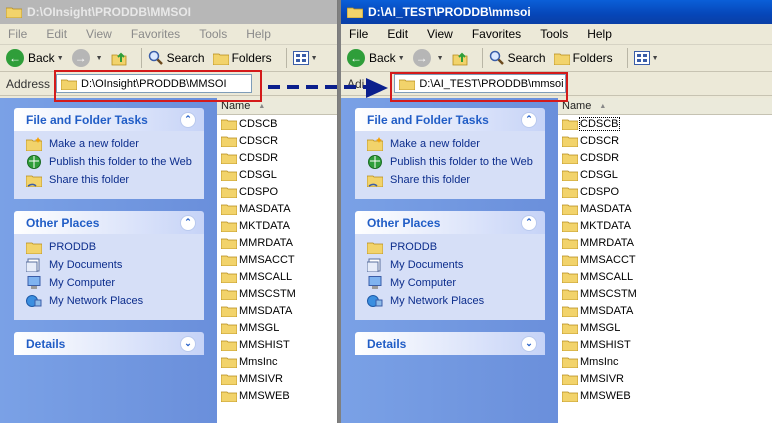  Describe the element at coordinates (265, 208) in the screenshot. I see `folder-name: MASDATA` at that location.